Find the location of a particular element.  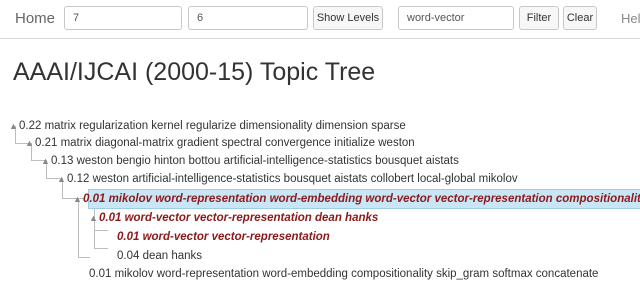

tree-node-label: 0.04 dean hanks is located at coordinates (160, 256).